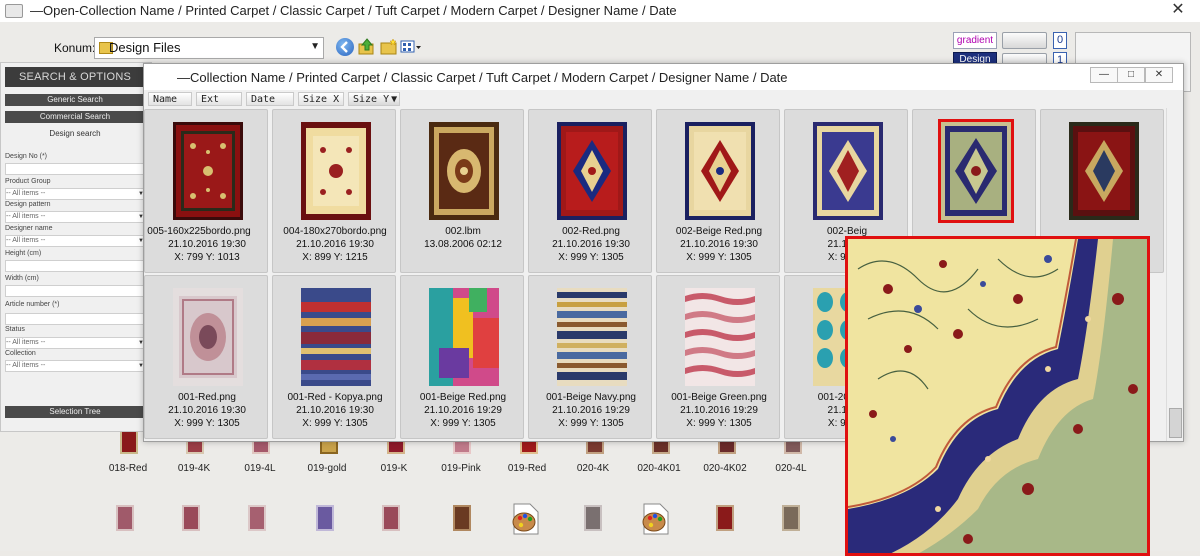 The image size is (1200, 556). Describe the element at coordinates (75, 117) in the screenshot. I see `commercial-search-tab: Commercial Search` at that location.